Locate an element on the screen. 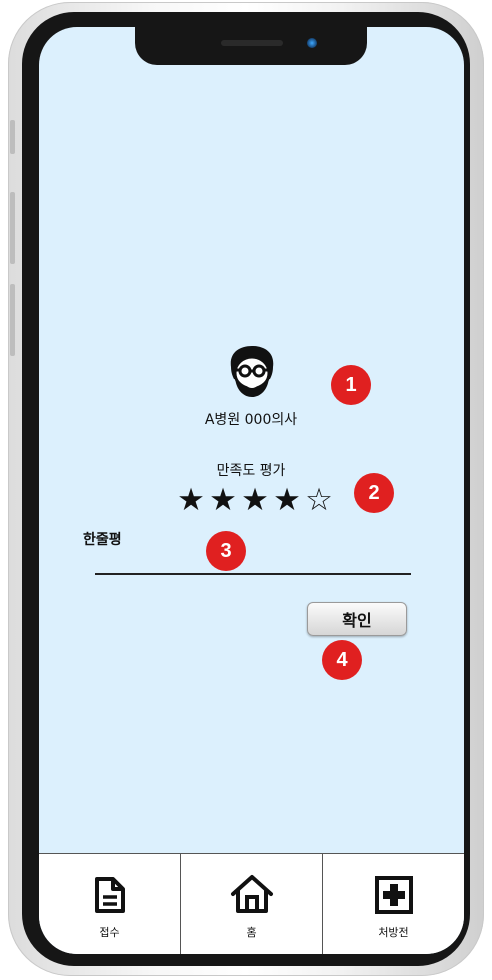  front-camera is located at coordinates (312, 43).